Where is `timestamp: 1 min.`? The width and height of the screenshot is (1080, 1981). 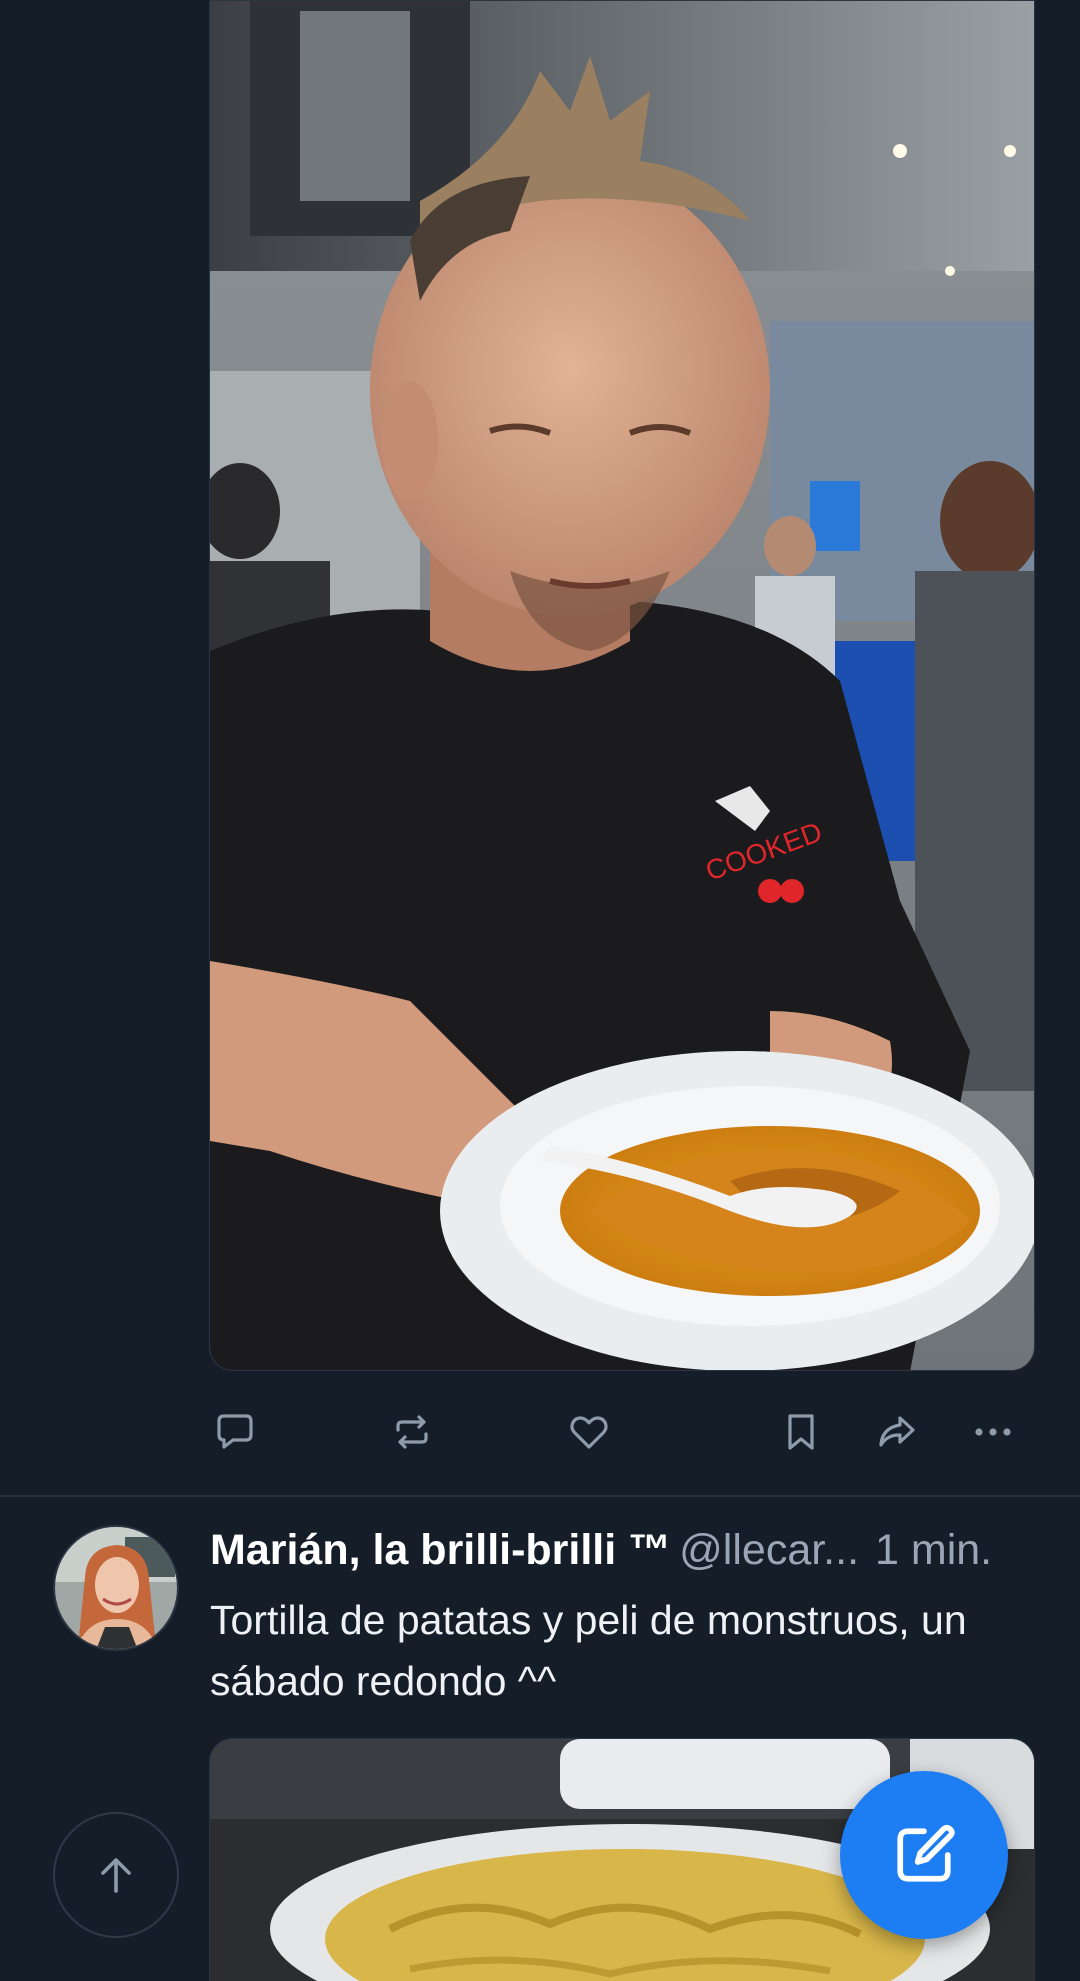 timestamp: 1 min. is located at coordinates (933, 1550).